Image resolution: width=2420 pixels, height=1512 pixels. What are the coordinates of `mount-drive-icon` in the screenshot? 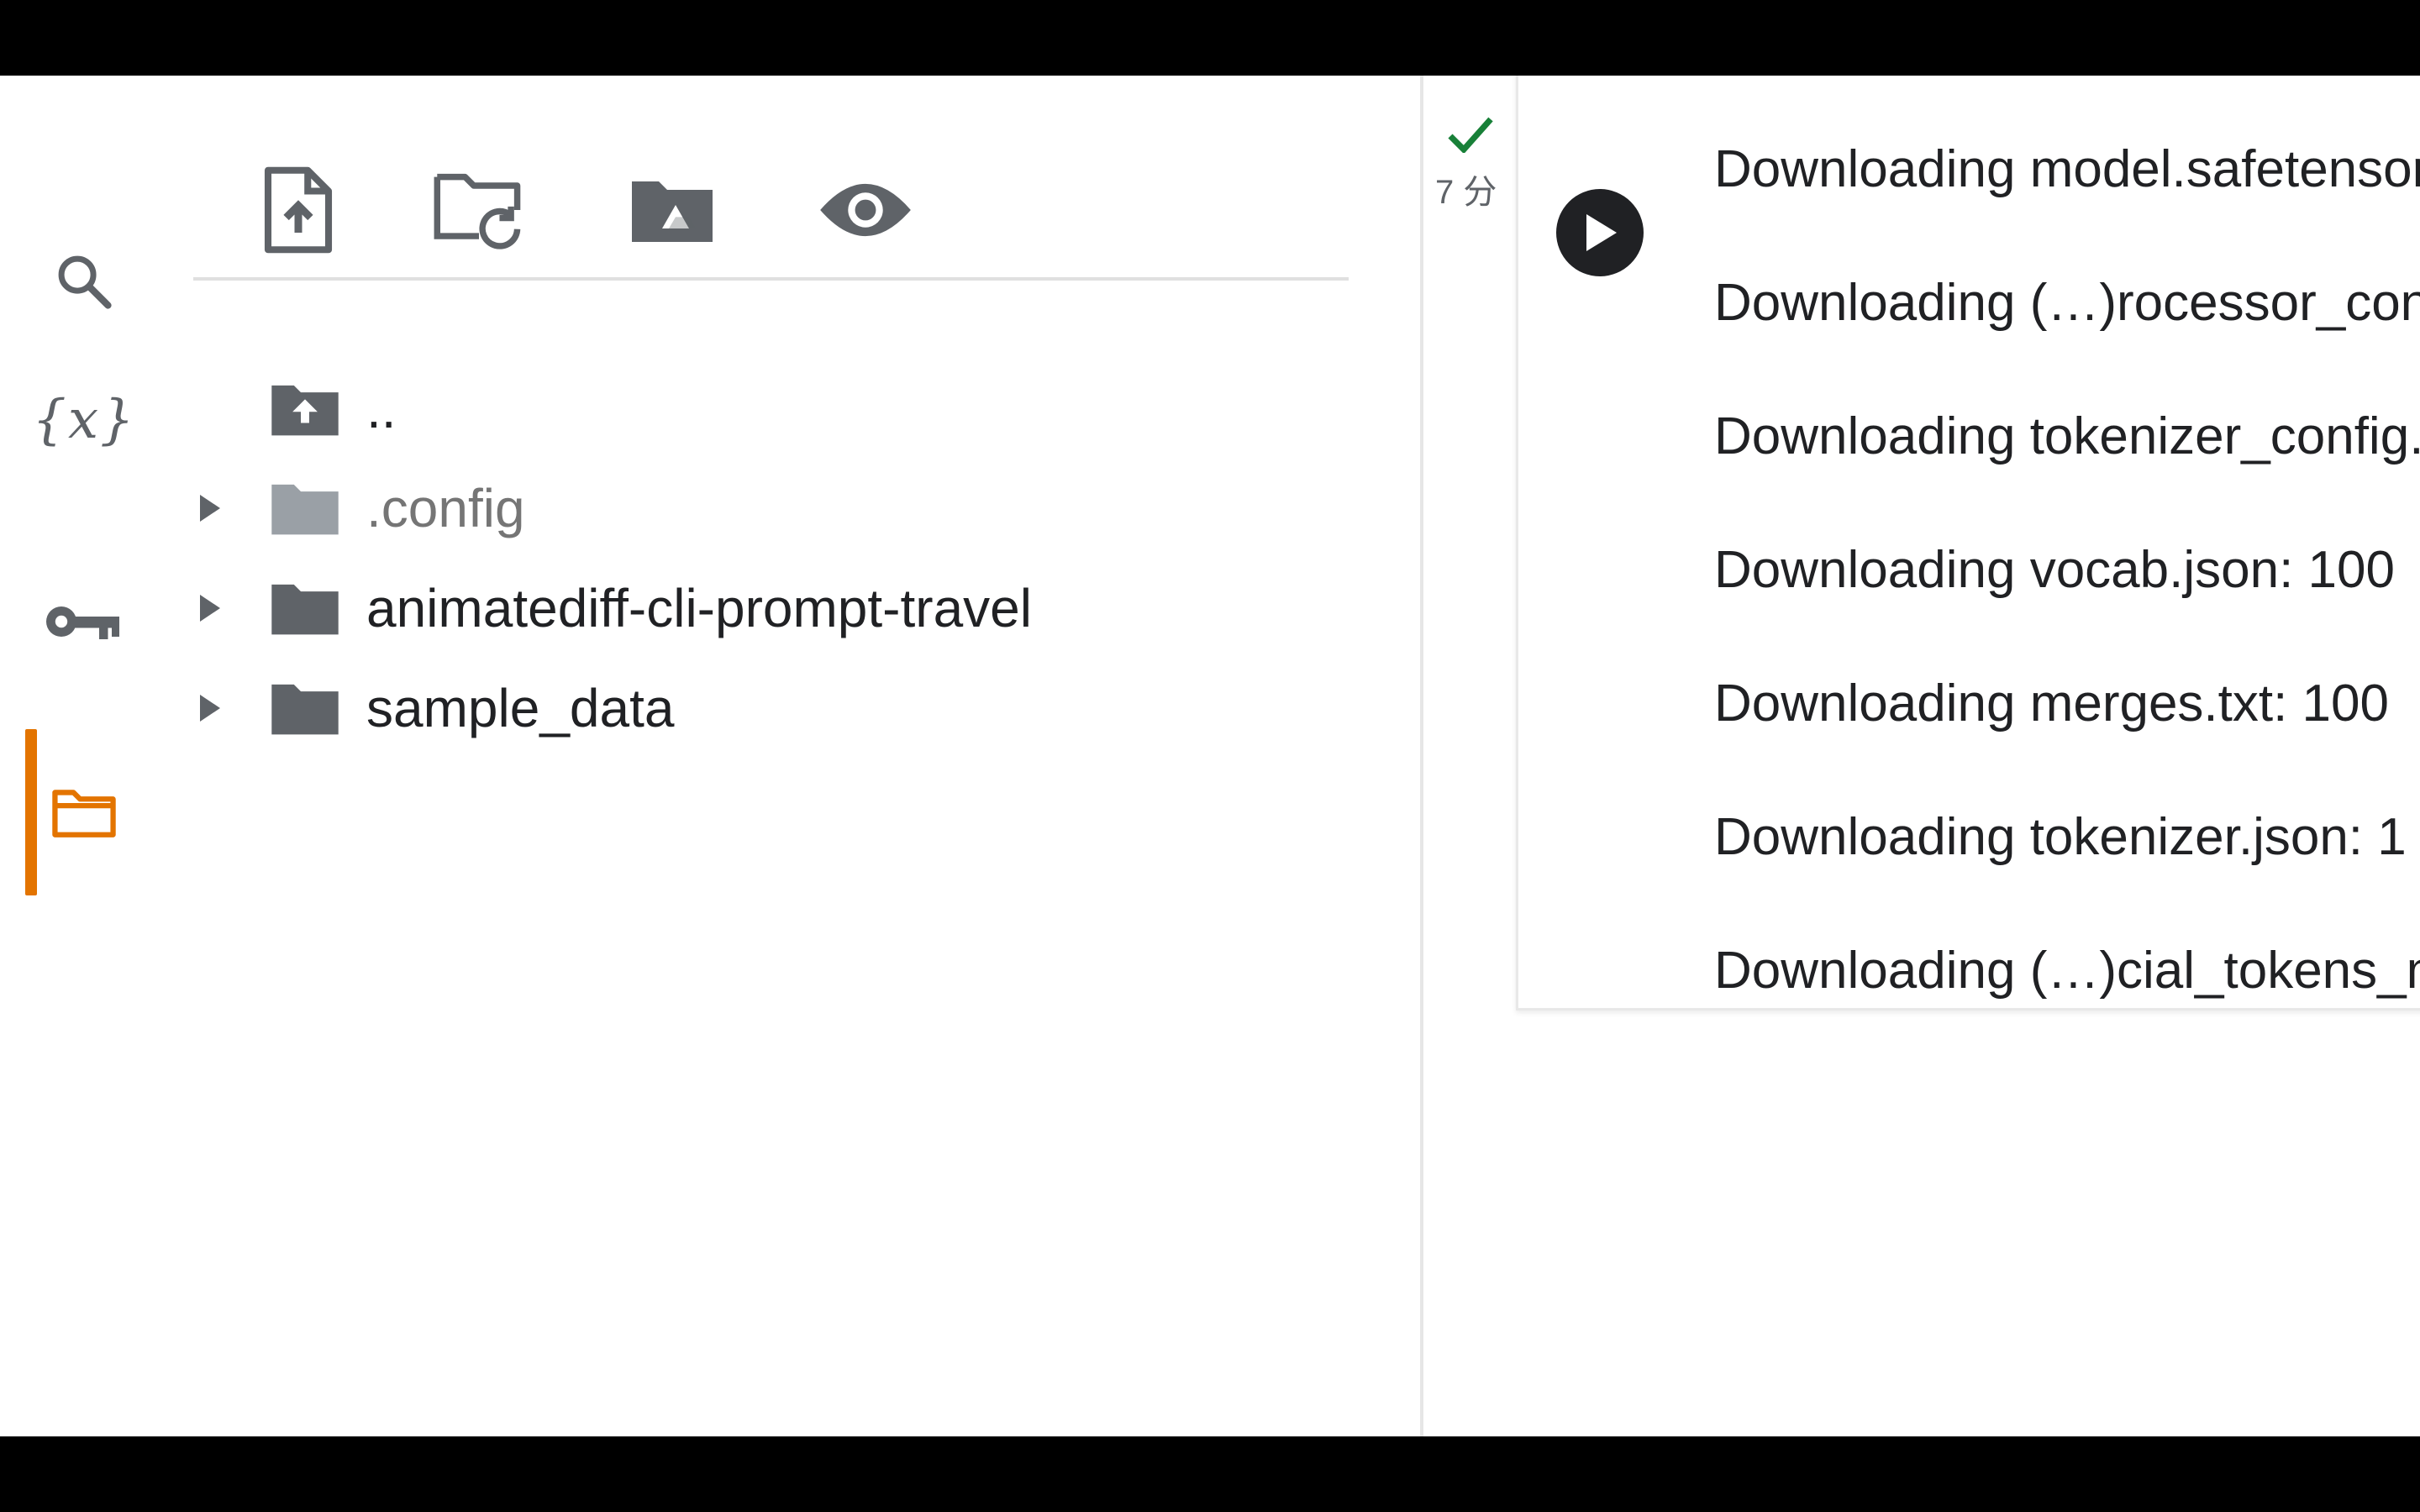 It's located at (673, 210).